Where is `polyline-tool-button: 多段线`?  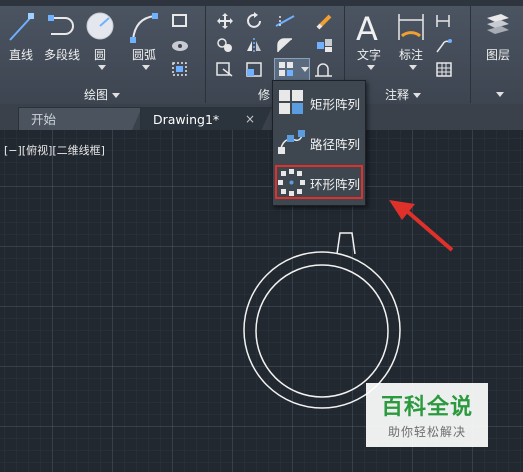 polyline-tool-button: 多段线 is located at coordinates (62, 36).